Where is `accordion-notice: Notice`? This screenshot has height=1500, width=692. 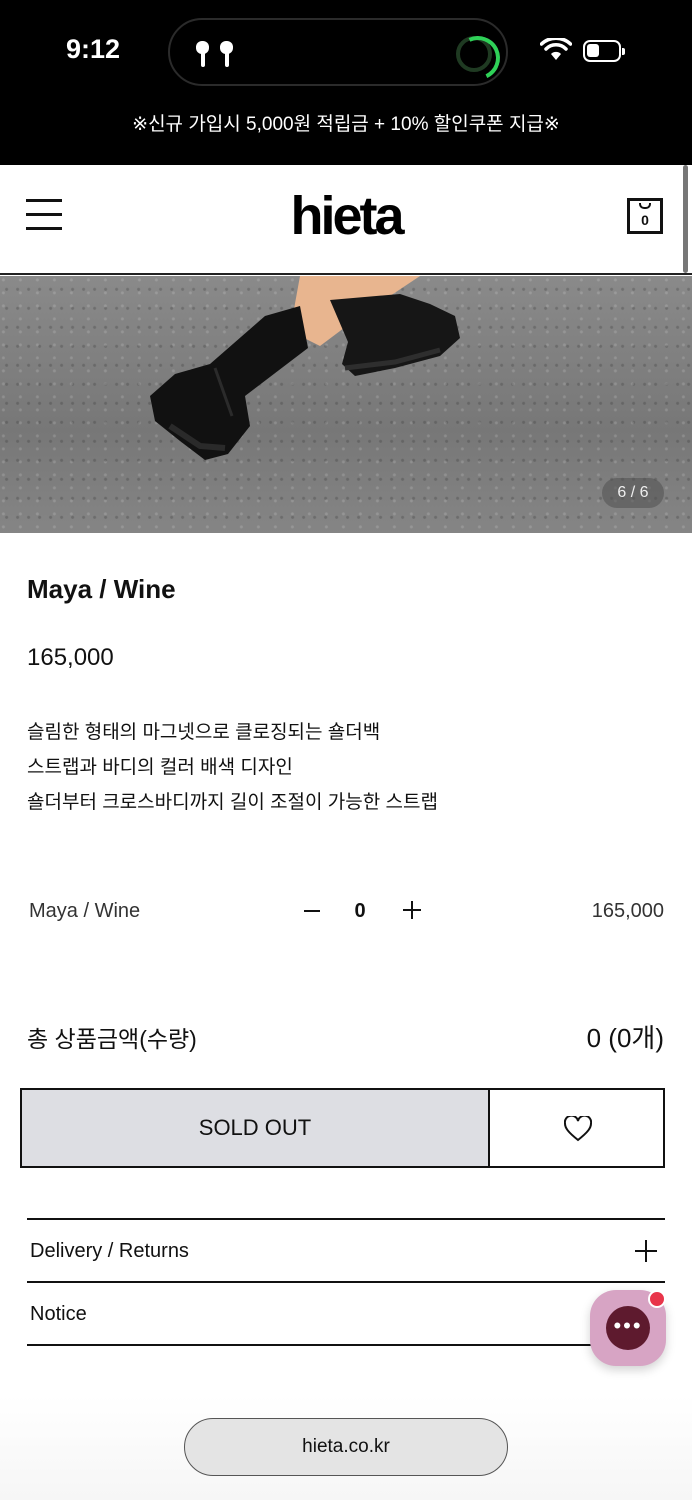
accordion-notice: Notice is located at coordinates (346, 1313).